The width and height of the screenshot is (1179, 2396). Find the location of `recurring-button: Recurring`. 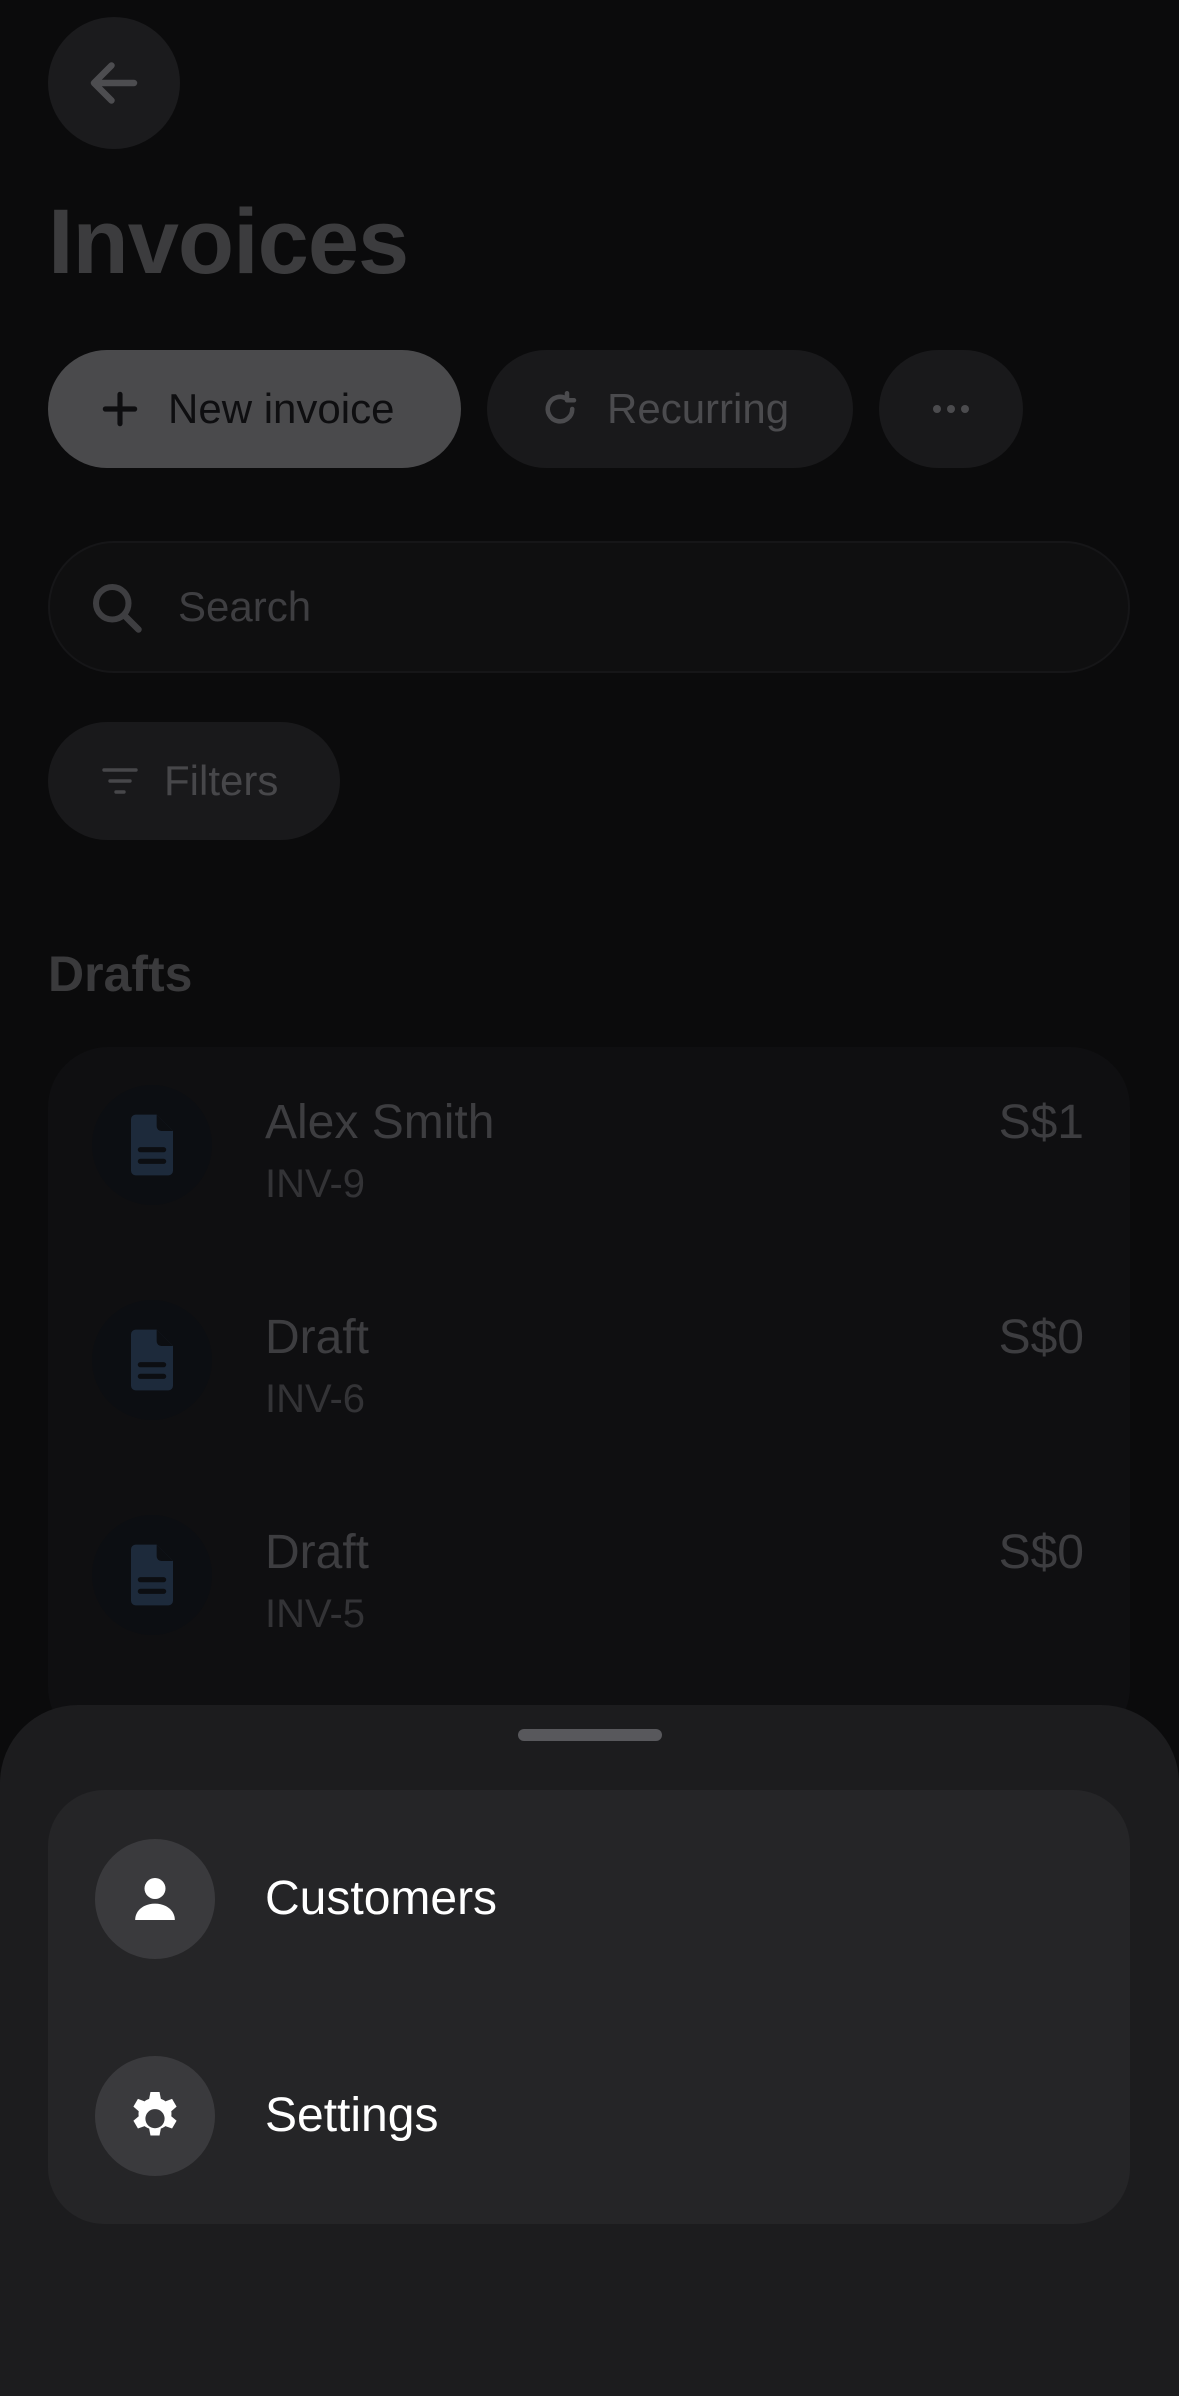

recurring-button: Recurring is located at coordinates (670, 409).